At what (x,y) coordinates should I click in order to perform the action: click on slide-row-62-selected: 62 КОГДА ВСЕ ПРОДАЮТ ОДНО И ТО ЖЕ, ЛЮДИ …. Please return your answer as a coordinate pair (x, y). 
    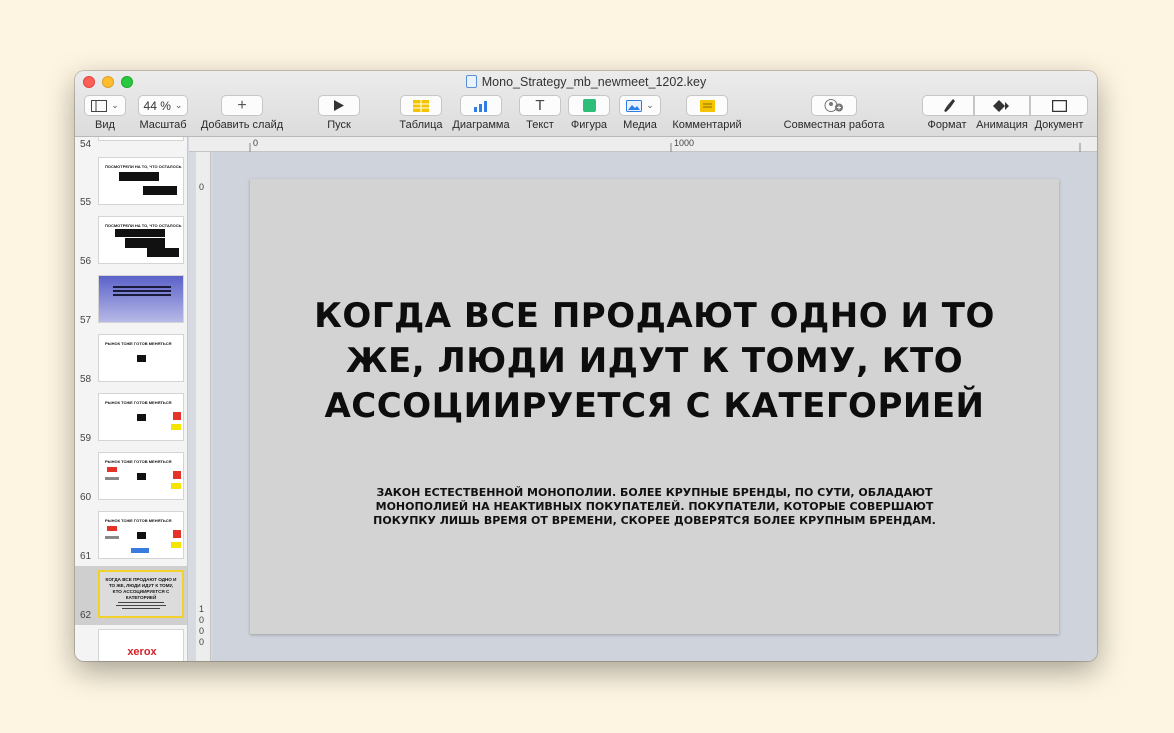
    Looking at the image, I should click on (131, 595).